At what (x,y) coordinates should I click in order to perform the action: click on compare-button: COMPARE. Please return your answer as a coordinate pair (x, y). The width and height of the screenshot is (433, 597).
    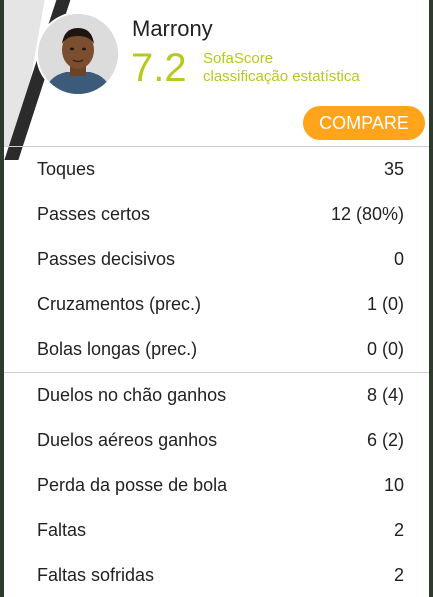
    Looking at the image, I should click on (364, 123).